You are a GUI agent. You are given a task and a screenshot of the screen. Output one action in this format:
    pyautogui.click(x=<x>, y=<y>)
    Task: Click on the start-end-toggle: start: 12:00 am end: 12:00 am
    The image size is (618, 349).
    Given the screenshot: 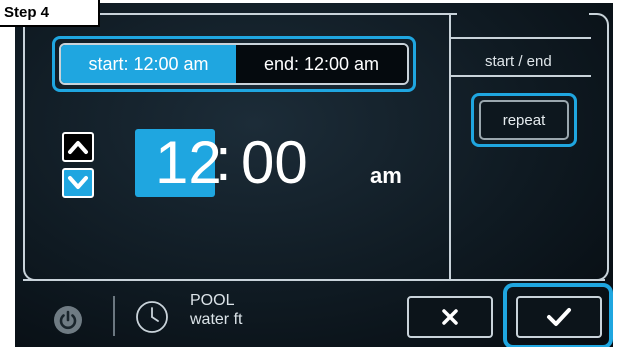 What is the action you would take?
    pyautogui.click(x=234, y=64)
    